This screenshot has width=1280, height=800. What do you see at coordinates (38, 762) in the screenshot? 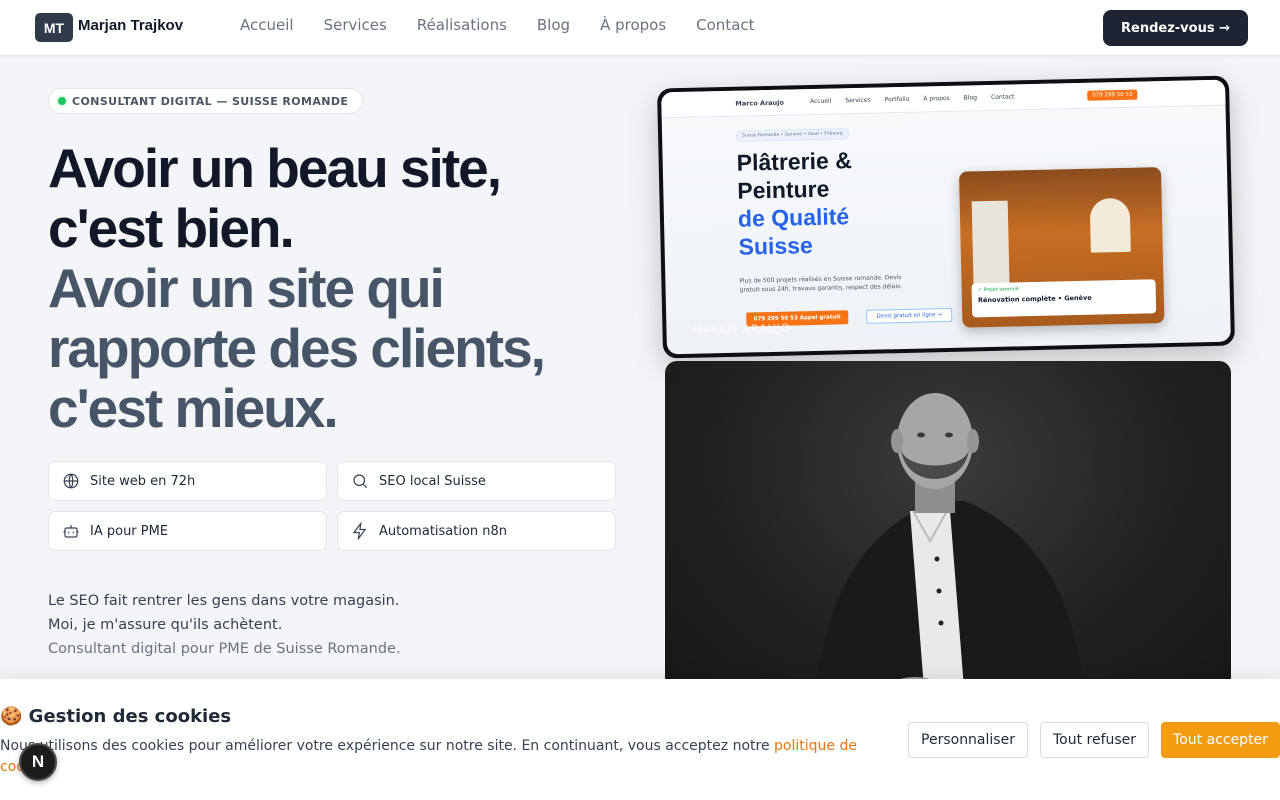
I see `n-badge-button: N` at bounding box center [38, 762].